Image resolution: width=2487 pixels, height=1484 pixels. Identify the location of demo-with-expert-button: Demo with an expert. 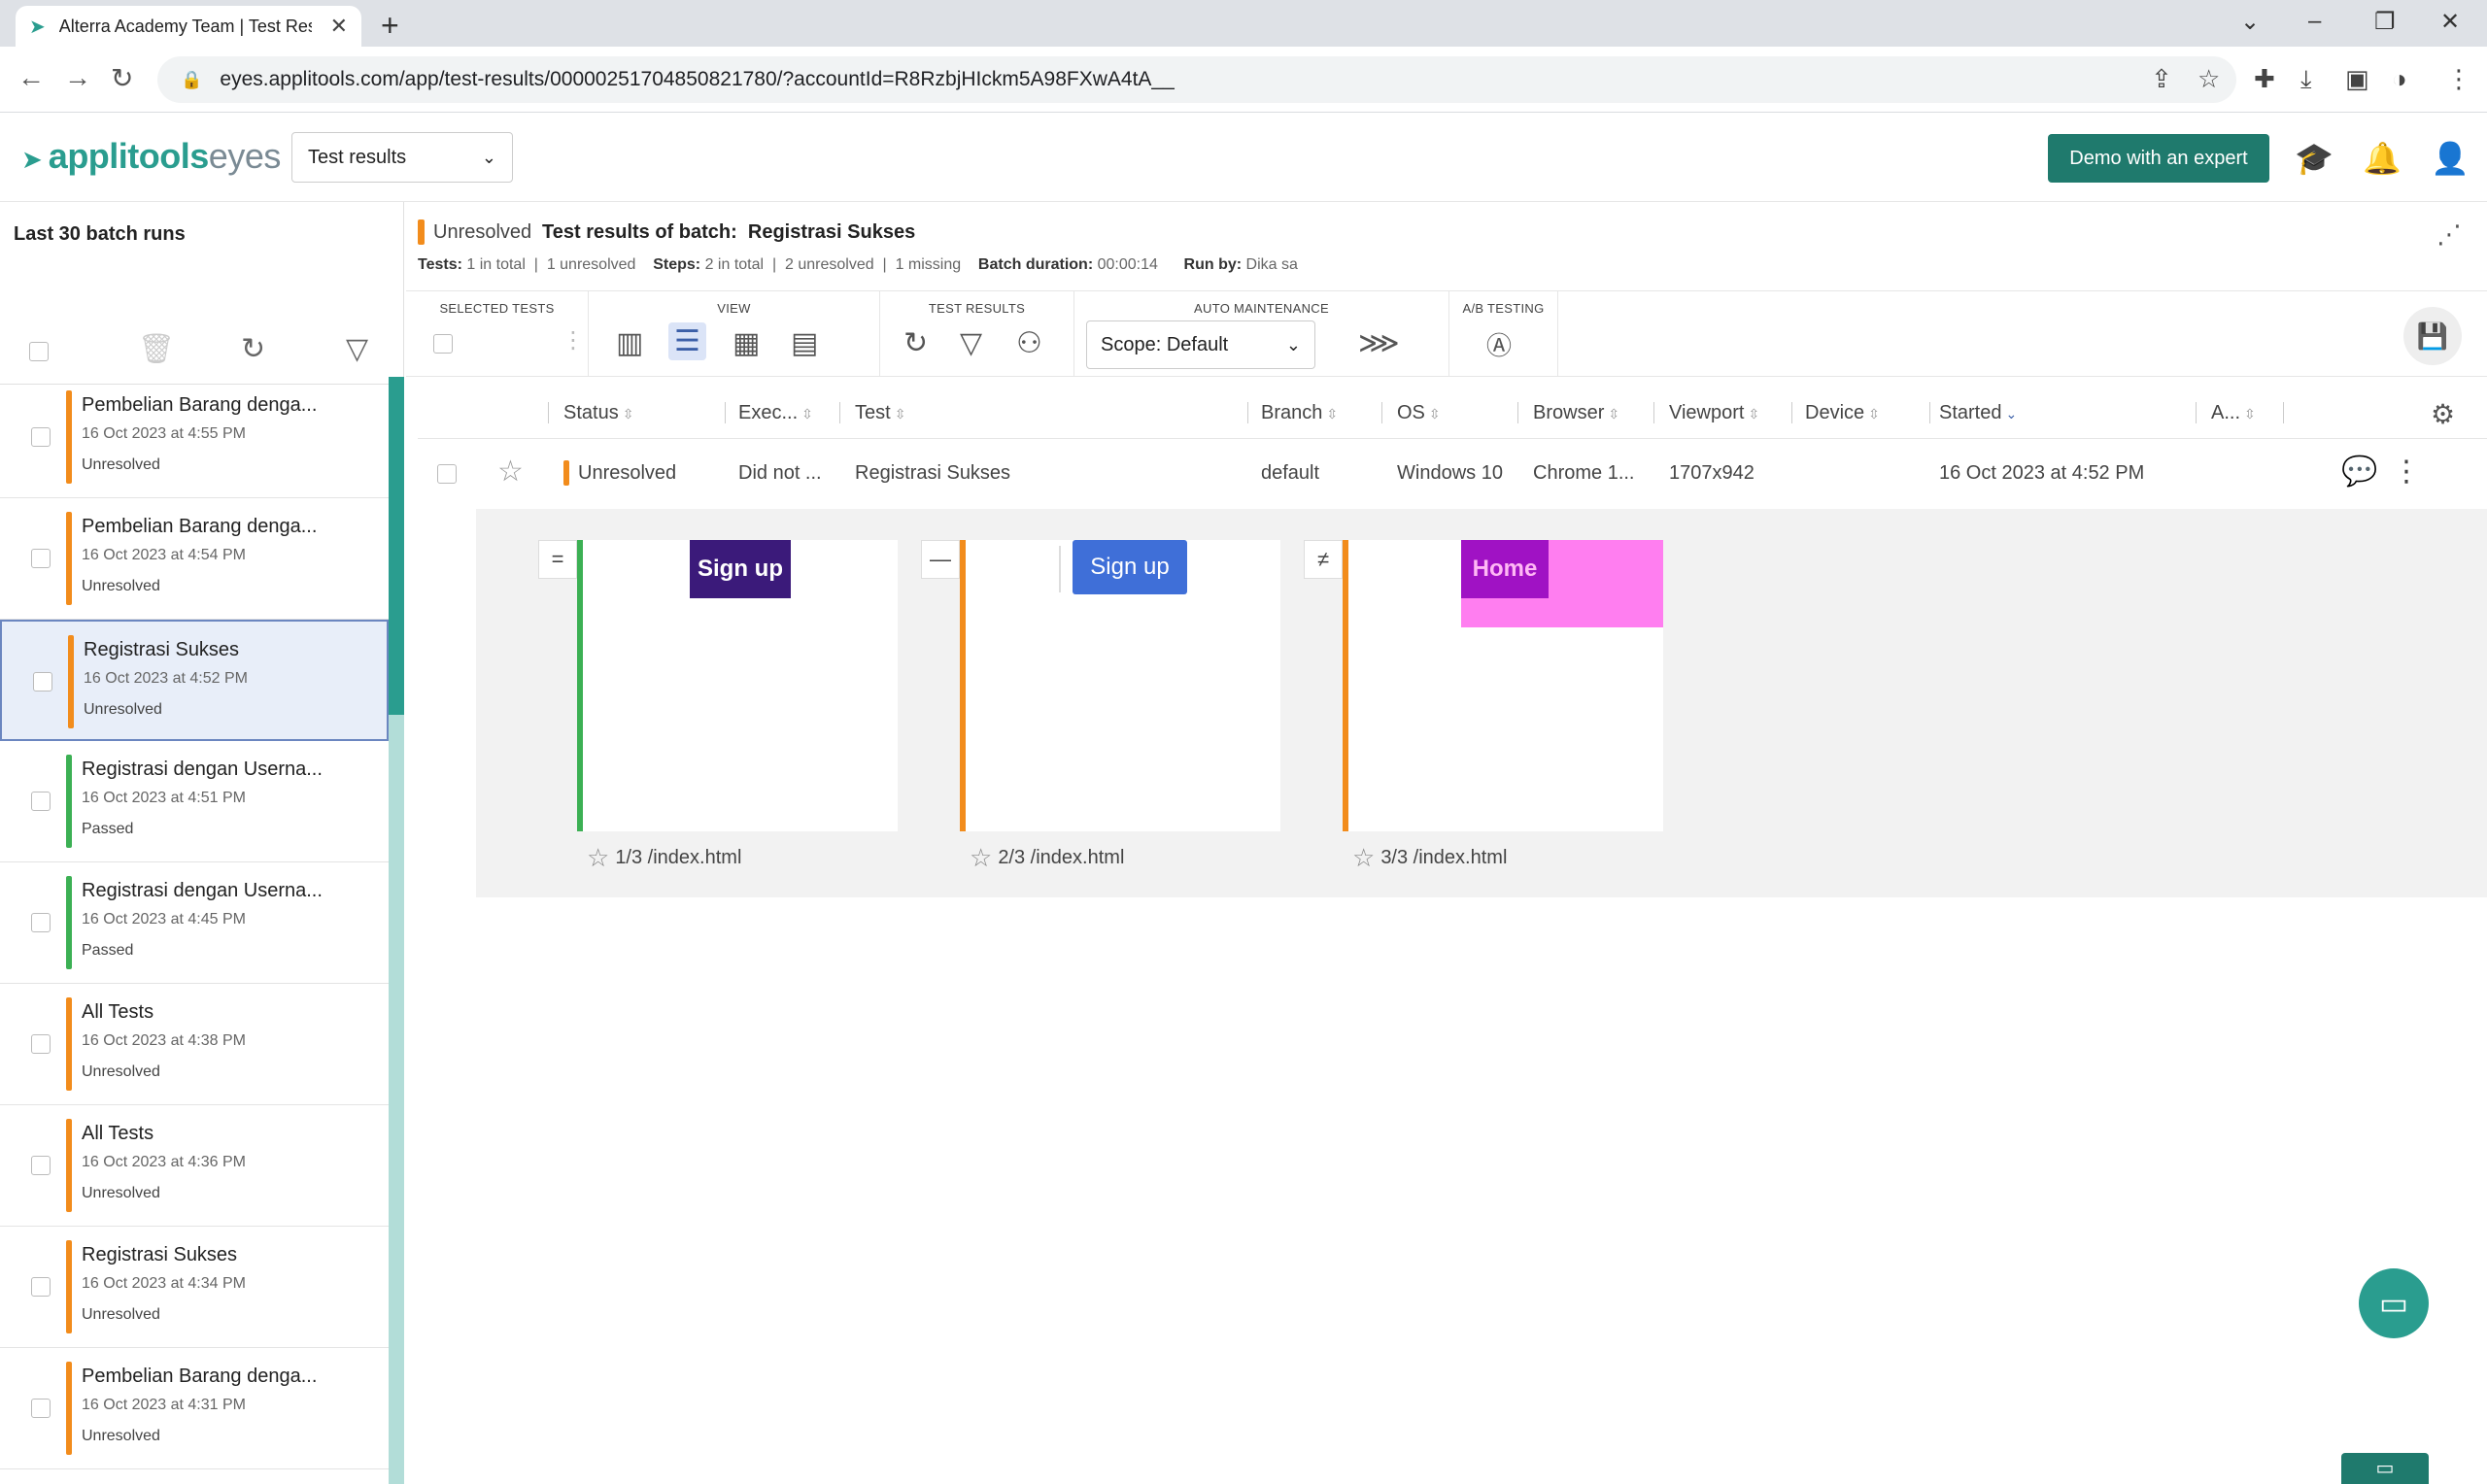
(2158, 158).